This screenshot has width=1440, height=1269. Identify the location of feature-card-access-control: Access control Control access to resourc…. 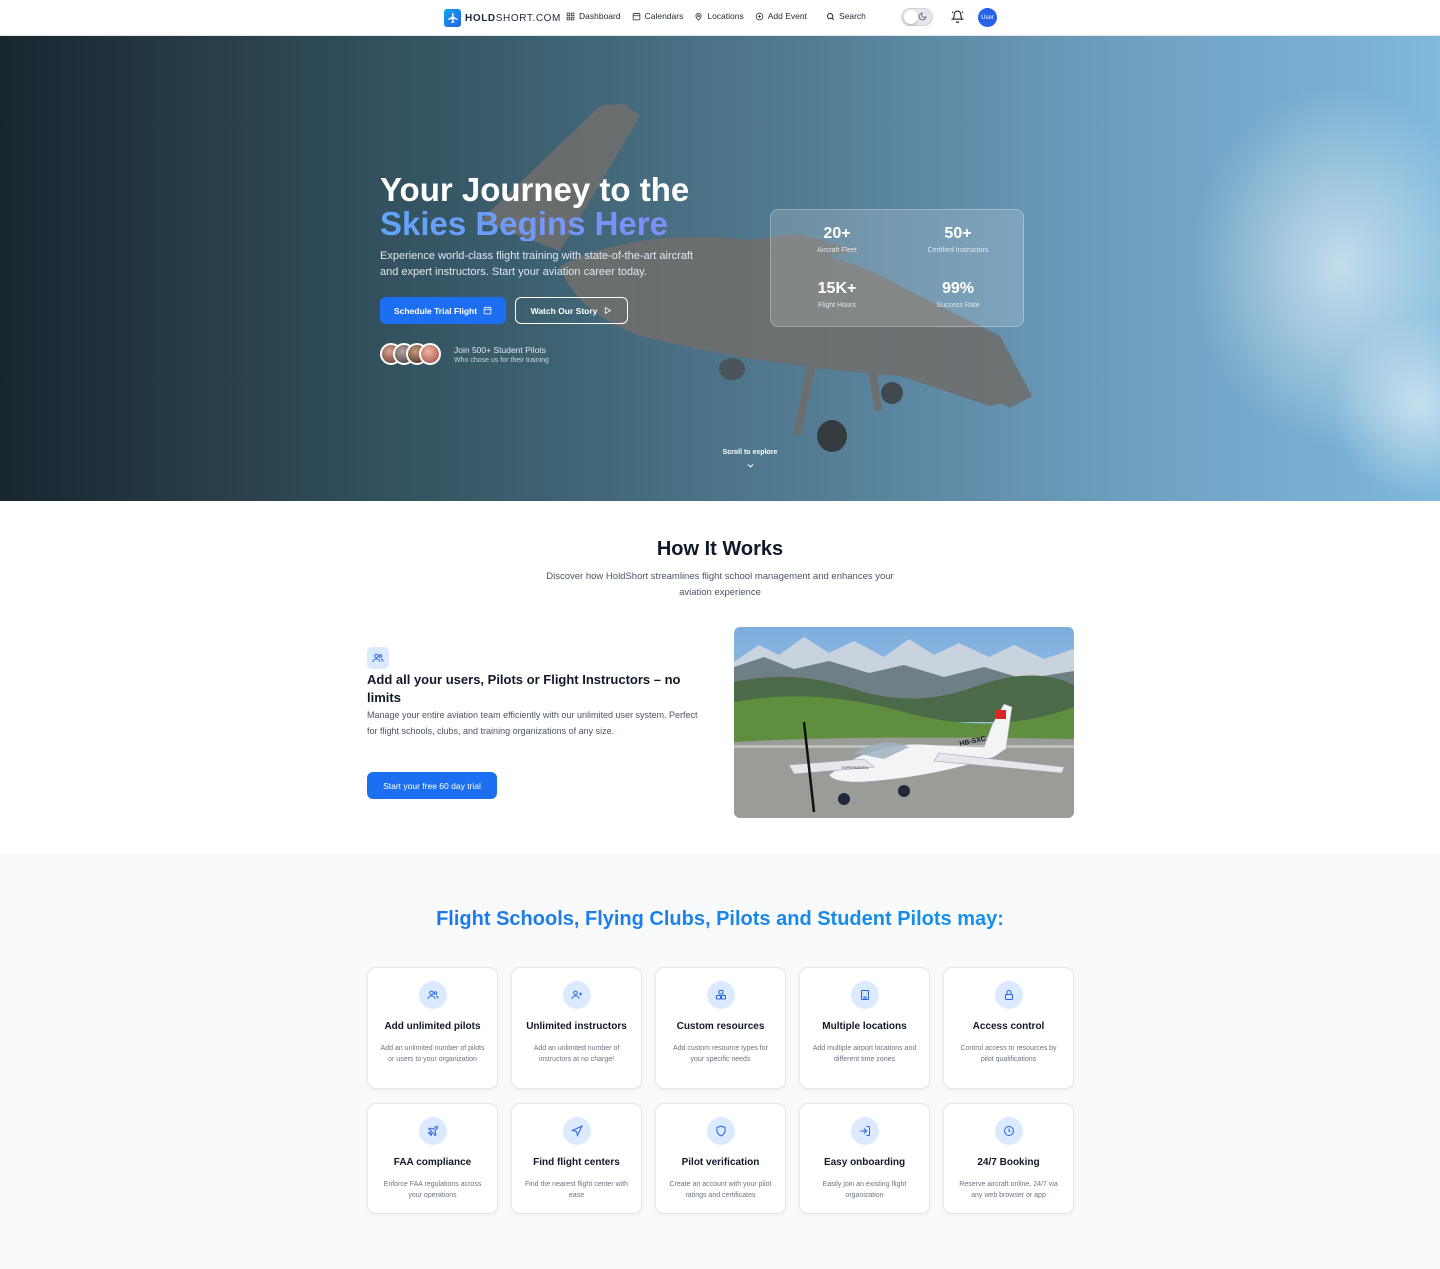
(1008, 1028).